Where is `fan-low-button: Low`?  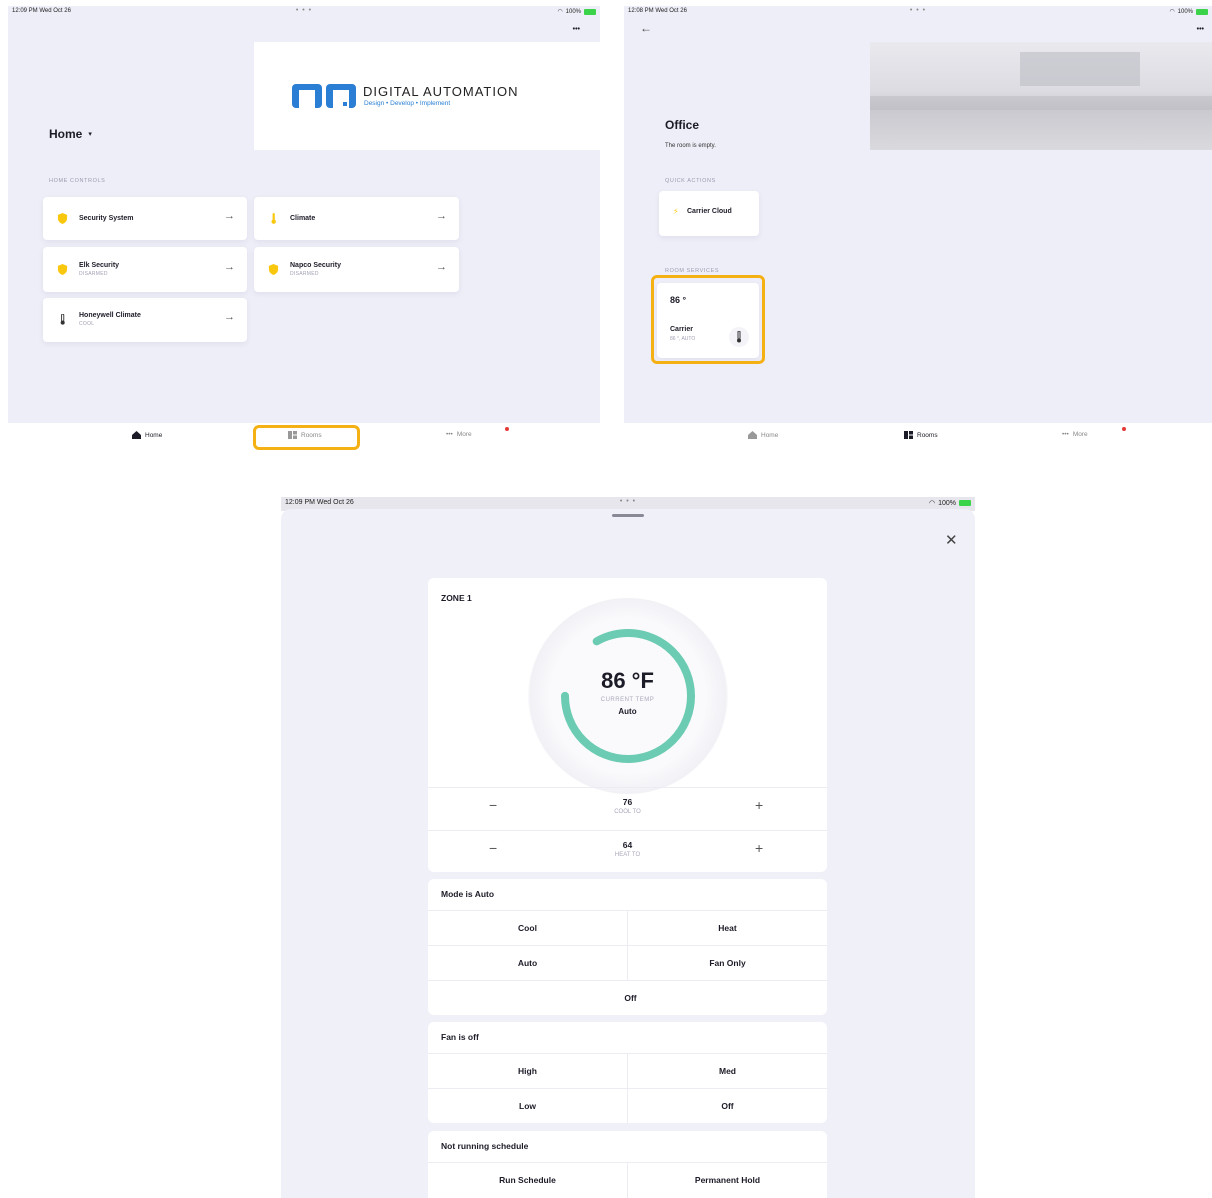
fan-low-button: Low is located at coordinates (527, 1106).